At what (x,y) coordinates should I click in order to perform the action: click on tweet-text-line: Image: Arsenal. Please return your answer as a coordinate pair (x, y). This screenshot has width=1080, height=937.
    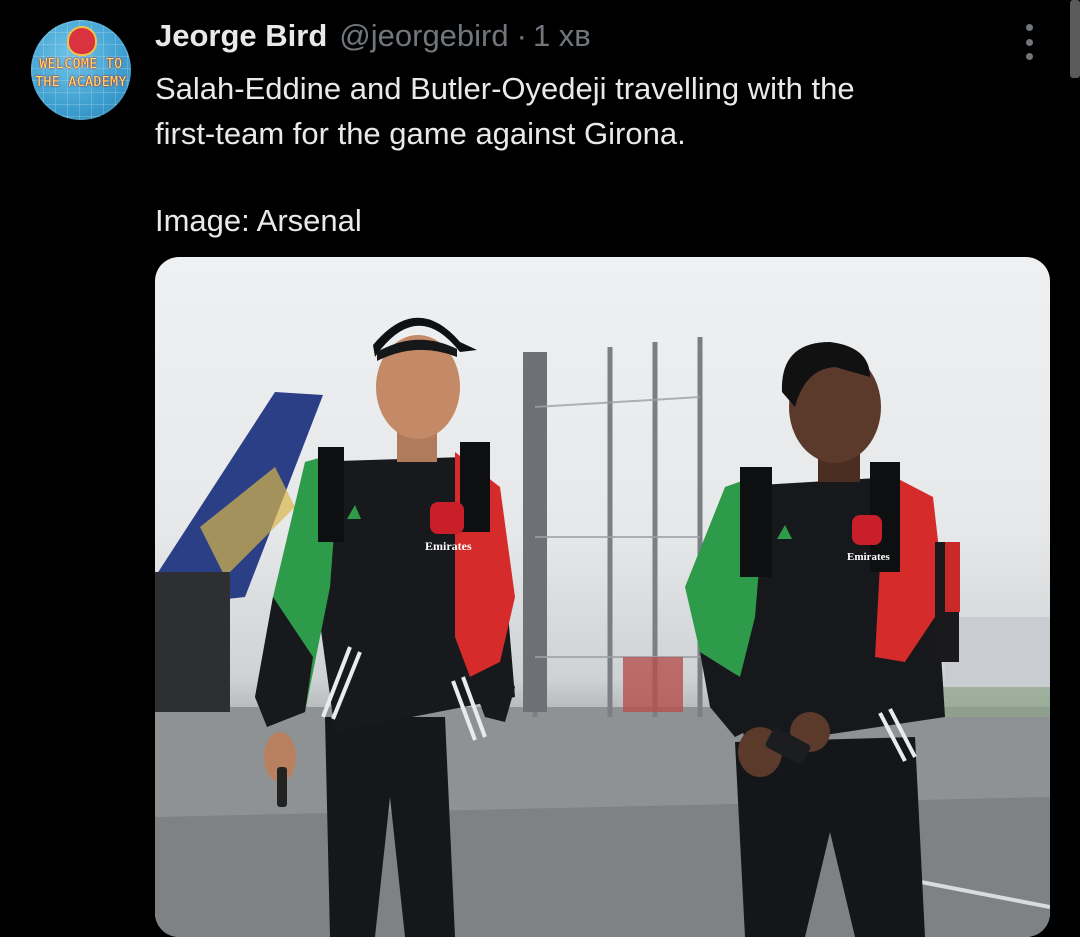
    Looking at the image, I should click on (258, 220).